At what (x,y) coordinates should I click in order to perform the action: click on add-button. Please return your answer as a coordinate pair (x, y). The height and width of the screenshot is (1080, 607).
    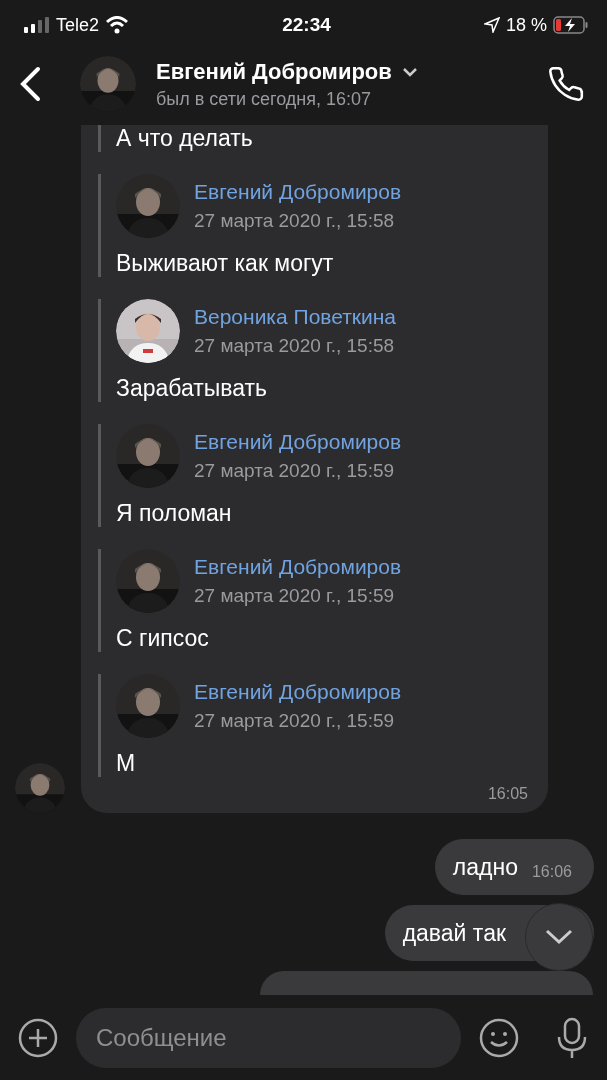
    Looking at the image, I should click on (38, 1037).